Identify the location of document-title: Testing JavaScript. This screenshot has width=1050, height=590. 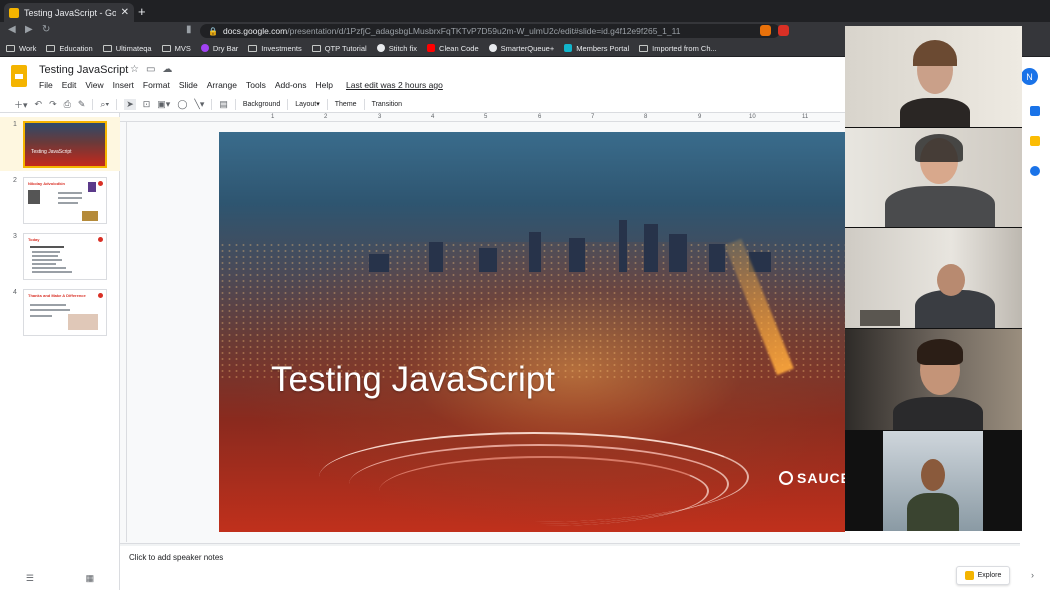
(83, 70).